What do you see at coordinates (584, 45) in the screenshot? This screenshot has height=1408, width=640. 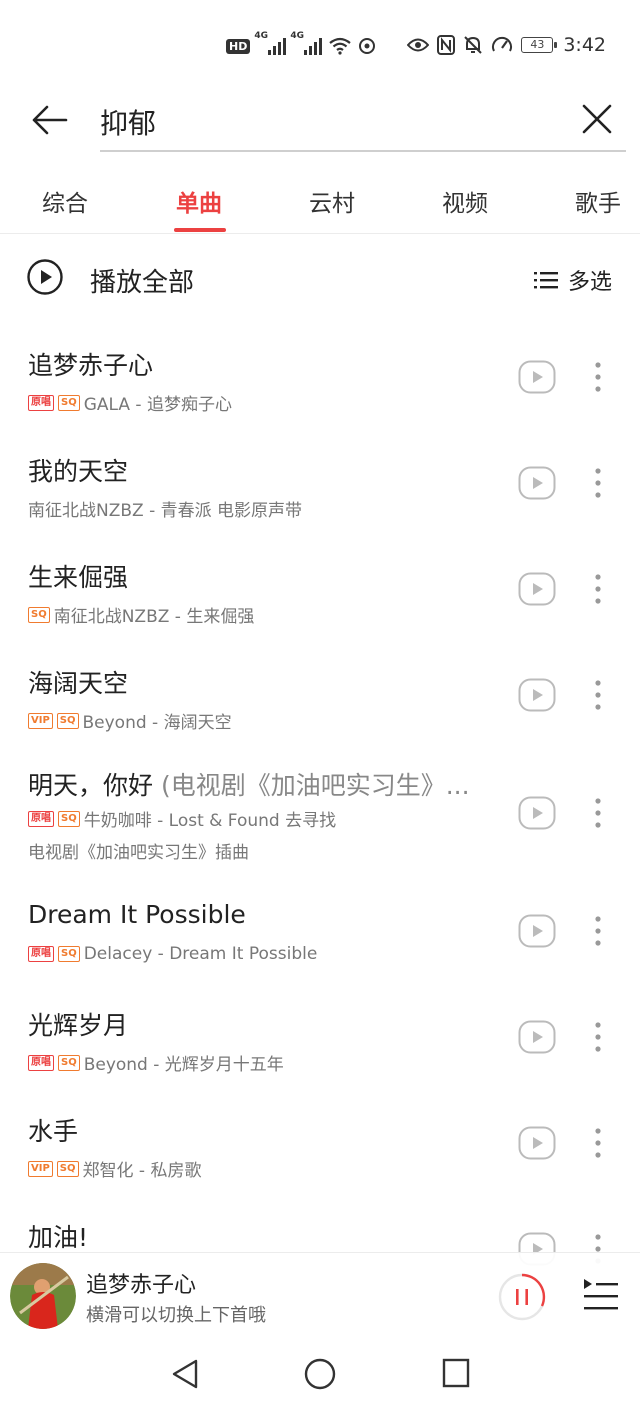 I see `status-time: 3:42` at bounding box center [584, 45].